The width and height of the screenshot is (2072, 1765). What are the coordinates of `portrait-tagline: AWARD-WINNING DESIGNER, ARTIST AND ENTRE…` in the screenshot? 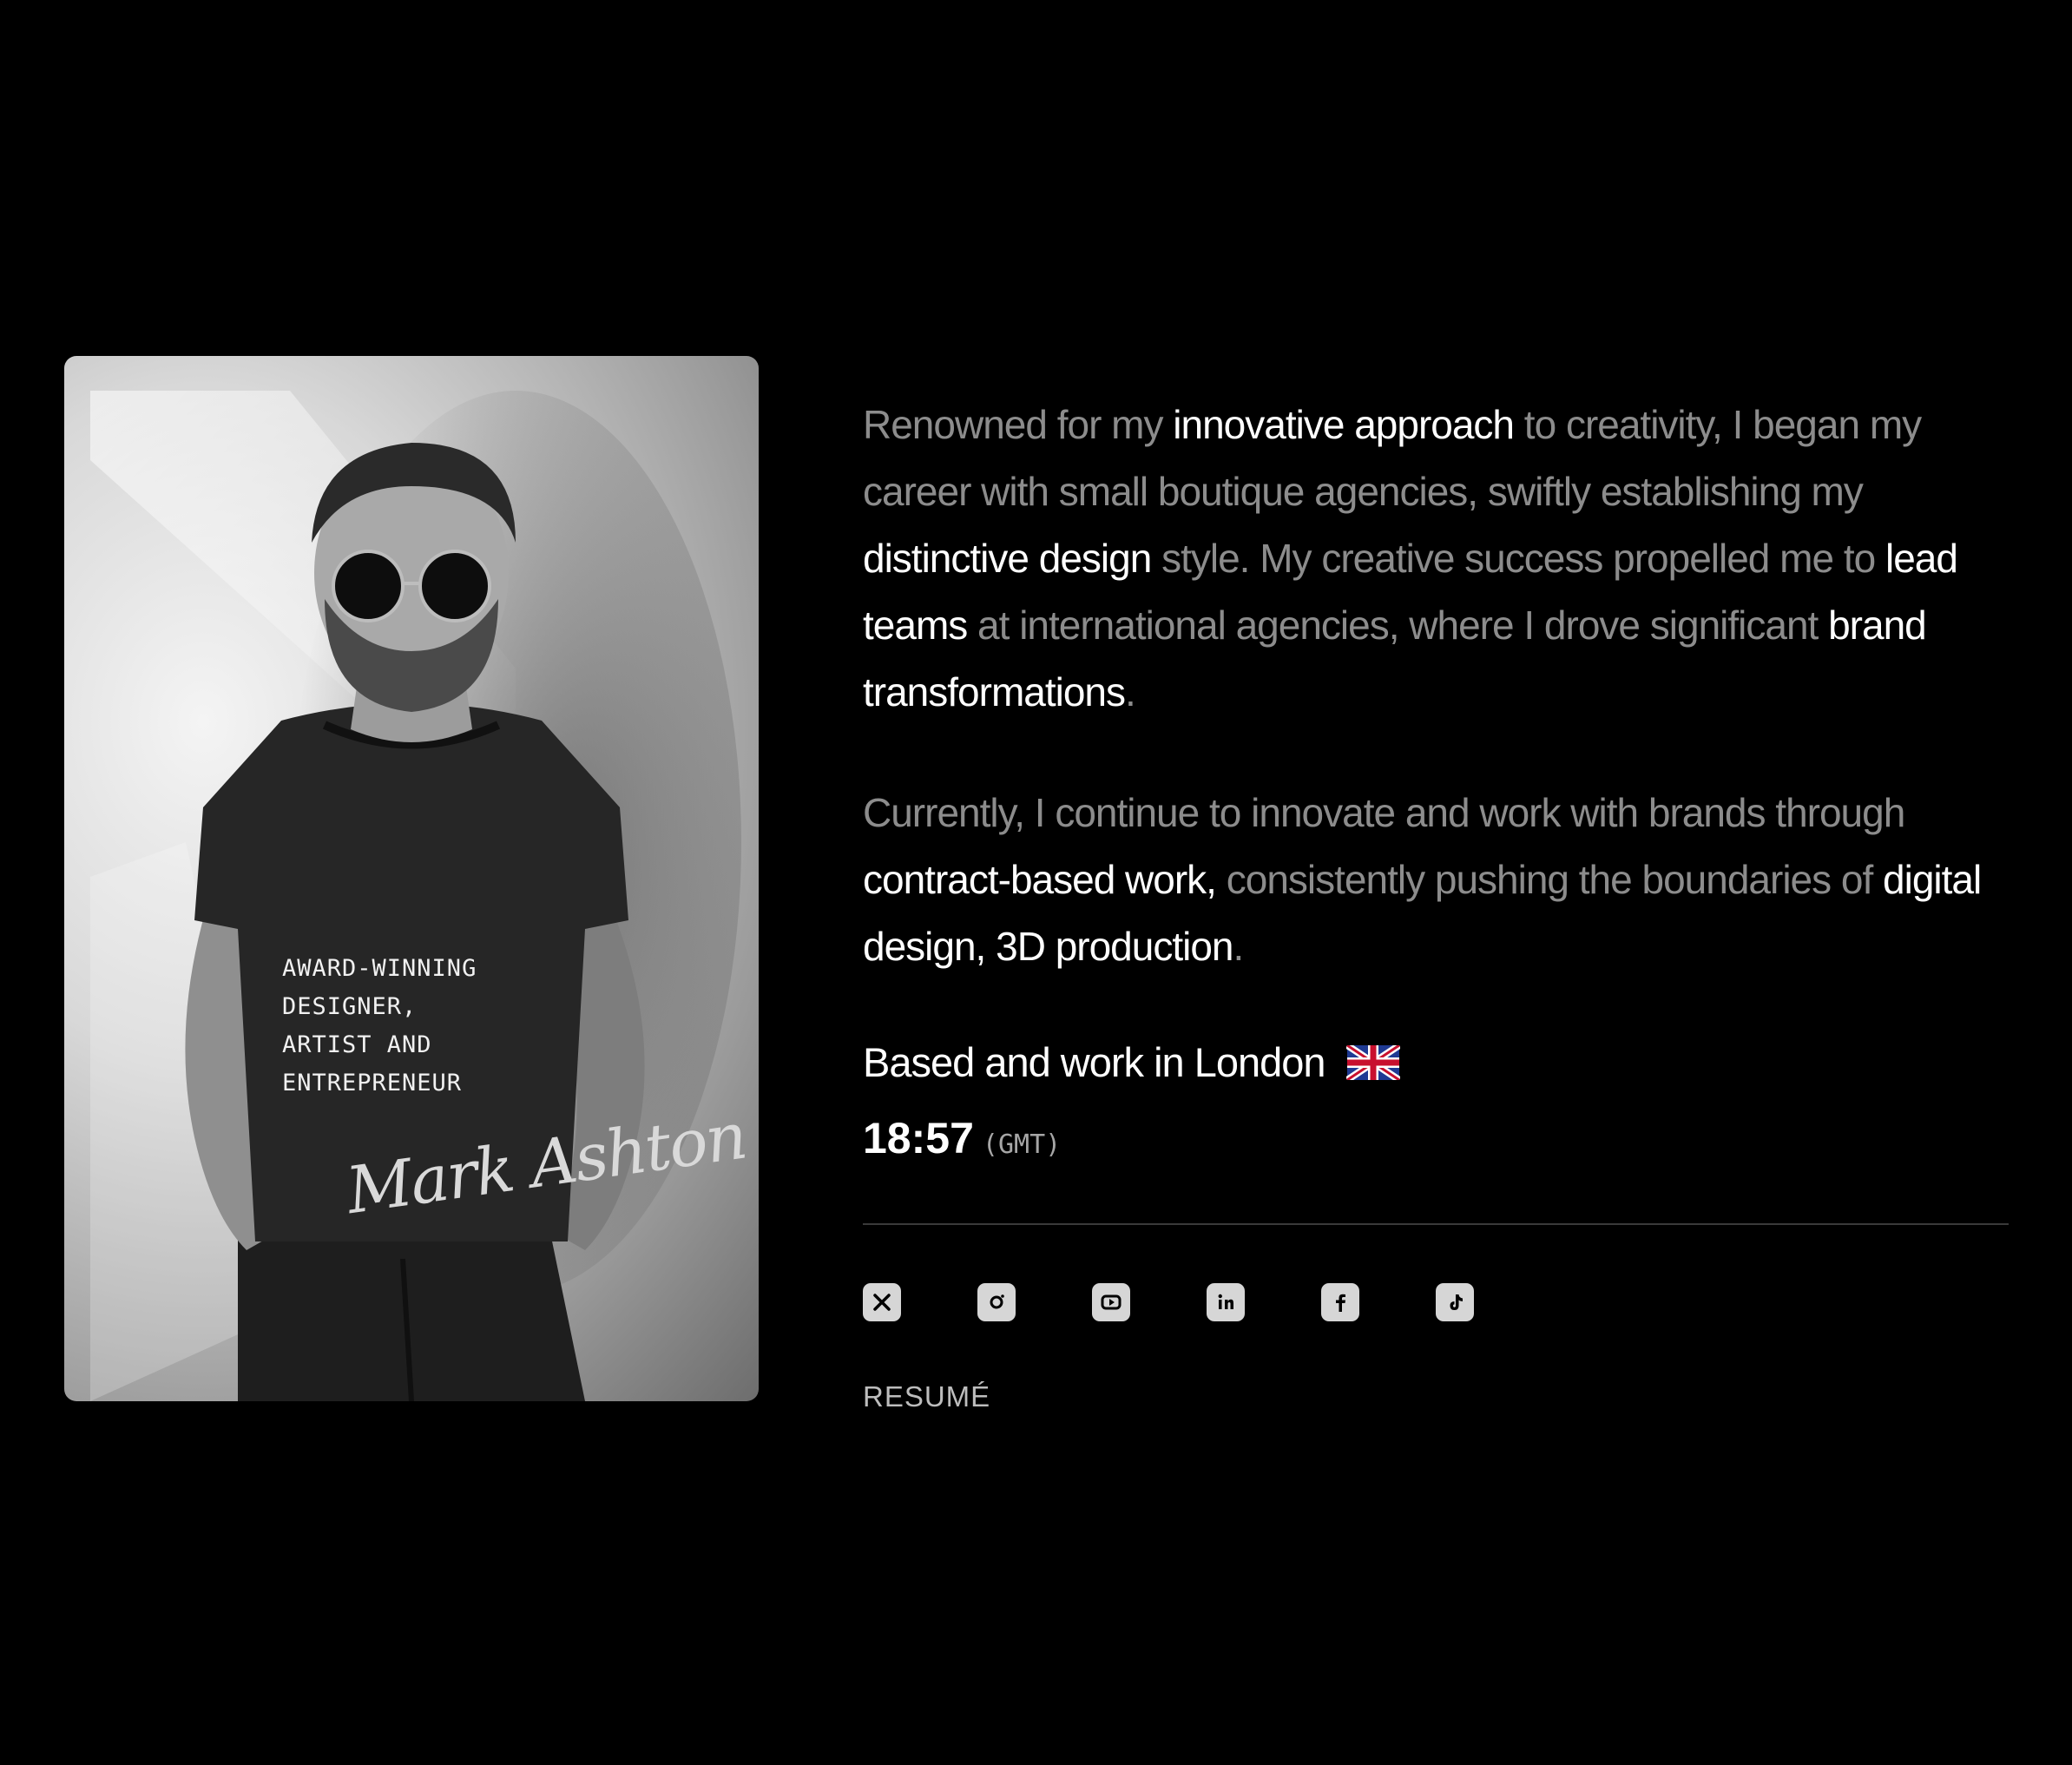 It's located at (379, 1026).